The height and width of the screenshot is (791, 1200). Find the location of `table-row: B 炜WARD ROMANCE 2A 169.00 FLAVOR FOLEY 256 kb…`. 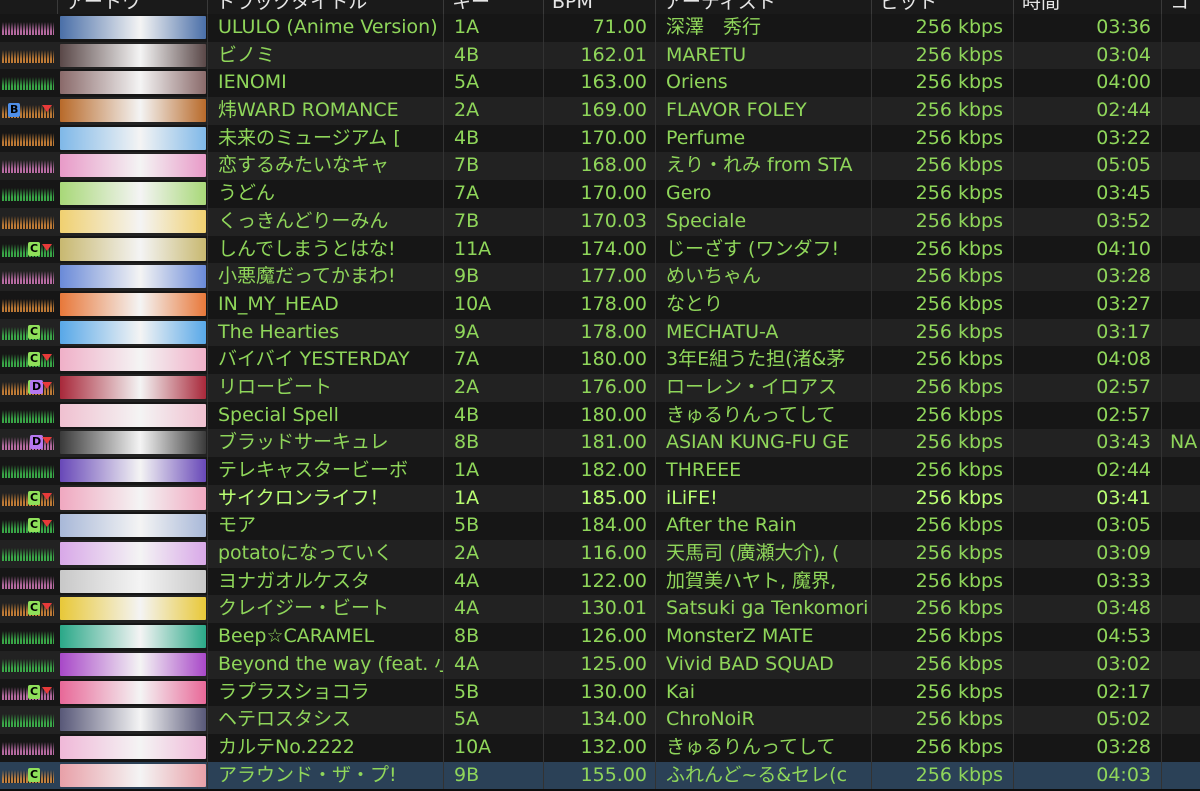

table-row: B 炜WARD ROMANCE 2A 169.00 FLAVOR FOLEY 256 kb… is located at coordinates (600, 111).